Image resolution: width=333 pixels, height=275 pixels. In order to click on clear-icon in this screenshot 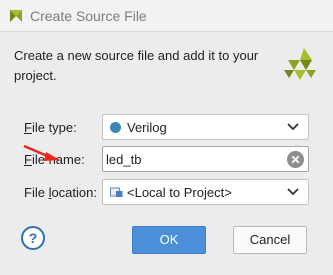, I will do `click(295, 159)`.